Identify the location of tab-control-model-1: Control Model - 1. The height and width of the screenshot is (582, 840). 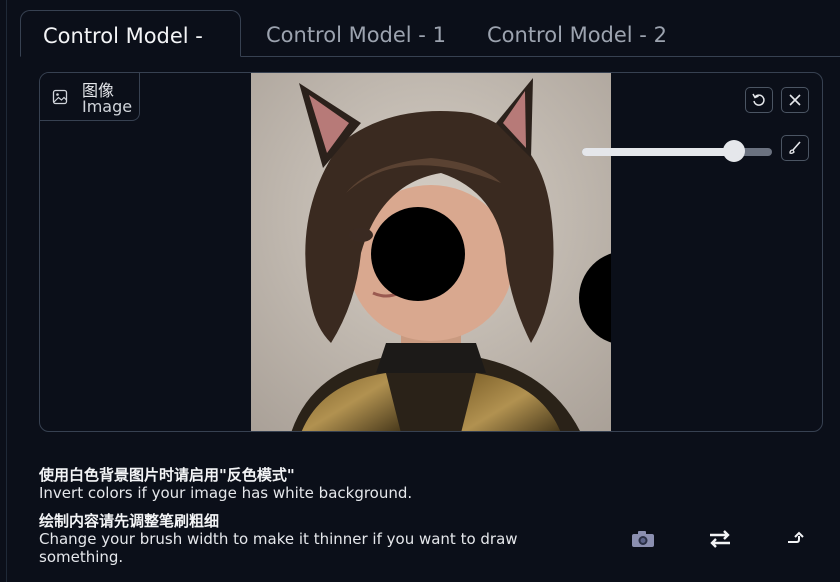
(356, 33).